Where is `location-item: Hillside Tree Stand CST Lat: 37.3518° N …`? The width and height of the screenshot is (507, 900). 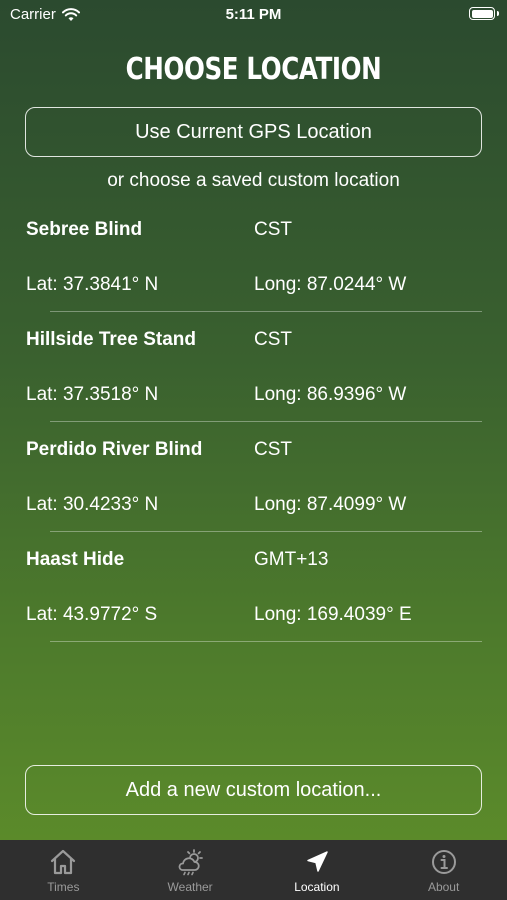
location-item: Hillside Tree Stand CST Lat: 37.3518° N … is located at coordinates (253, 367).